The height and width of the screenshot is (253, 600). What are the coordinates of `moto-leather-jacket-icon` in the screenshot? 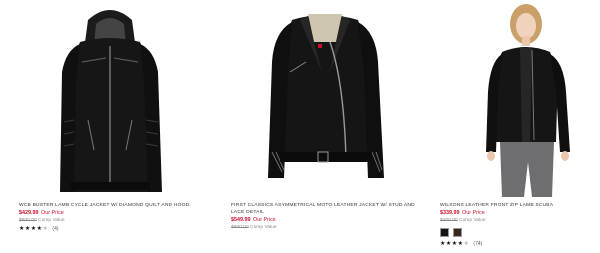 It's located at (326, 96).